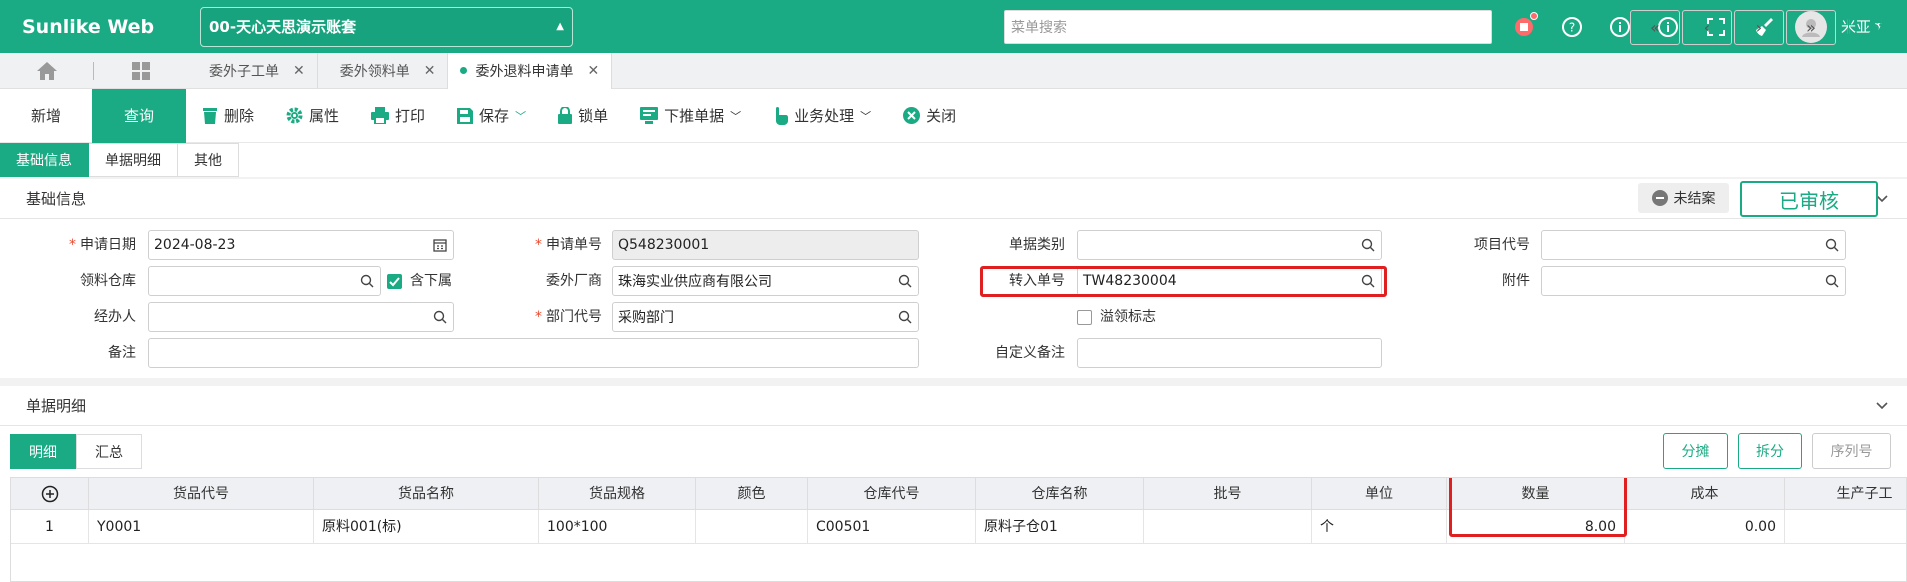 Image resolution: width=1907 pixels, height=582 pixels. I want to click on col-header: 批号, so click(1228, 494).